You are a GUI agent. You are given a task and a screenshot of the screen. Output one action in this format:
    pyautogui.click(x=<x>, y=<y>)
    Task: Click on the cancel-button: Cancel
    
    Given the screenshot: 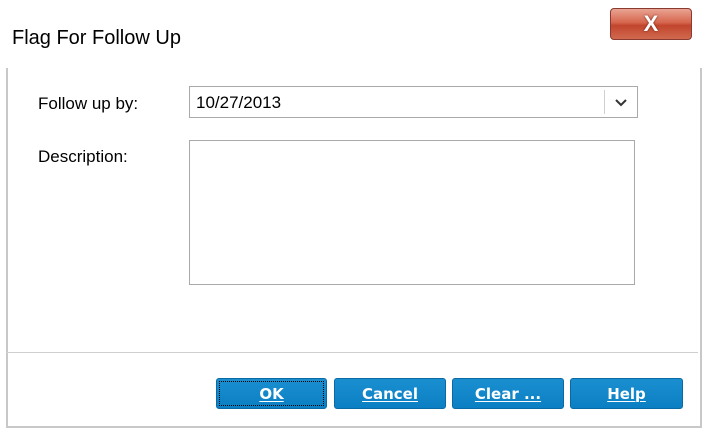 What is the action you would take?
    pyautogui.click(x=390, y=393)
    